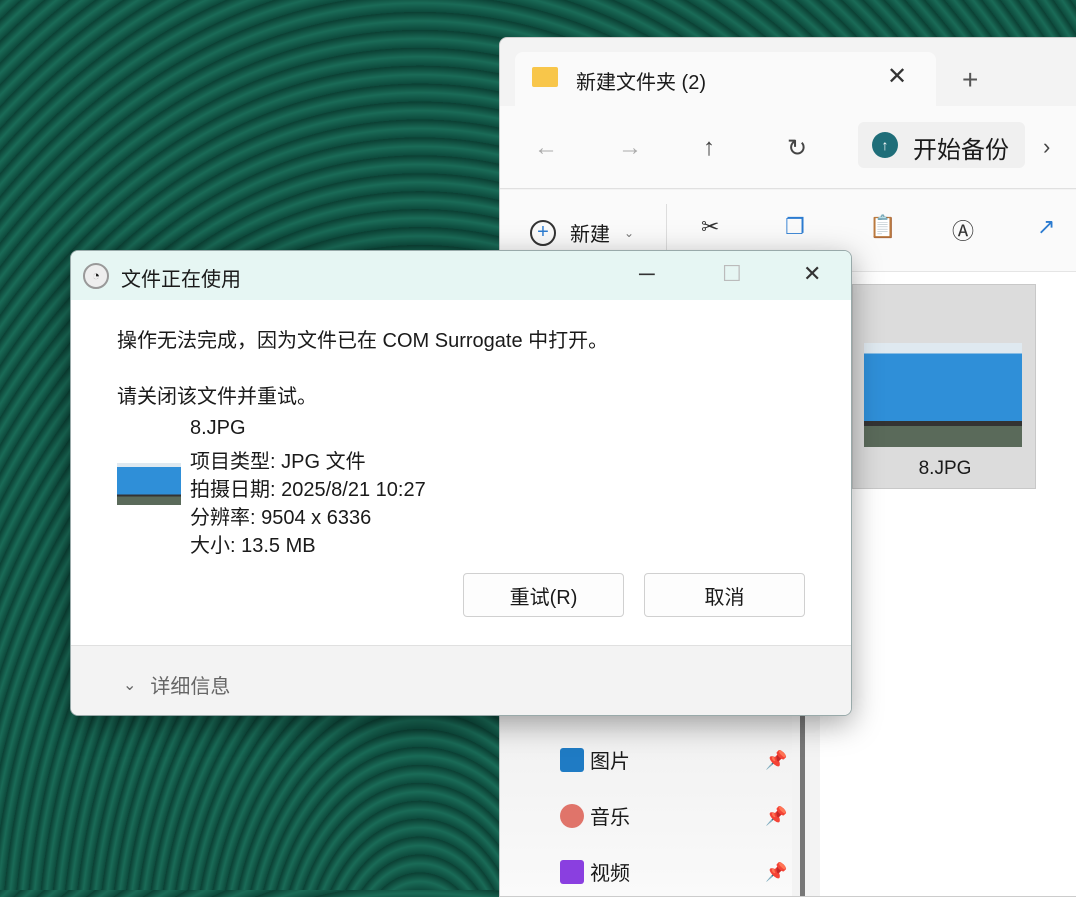  I want to click on clock-icon: ◔, so click(96, 276).